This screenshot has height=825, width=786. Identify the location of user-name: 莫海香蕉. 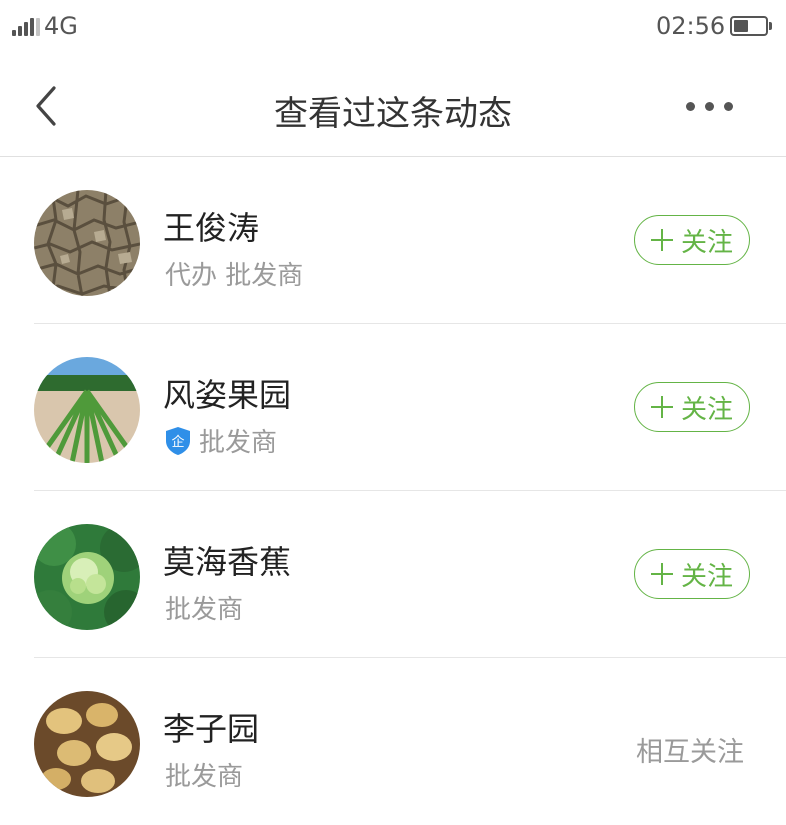
(227, 562).